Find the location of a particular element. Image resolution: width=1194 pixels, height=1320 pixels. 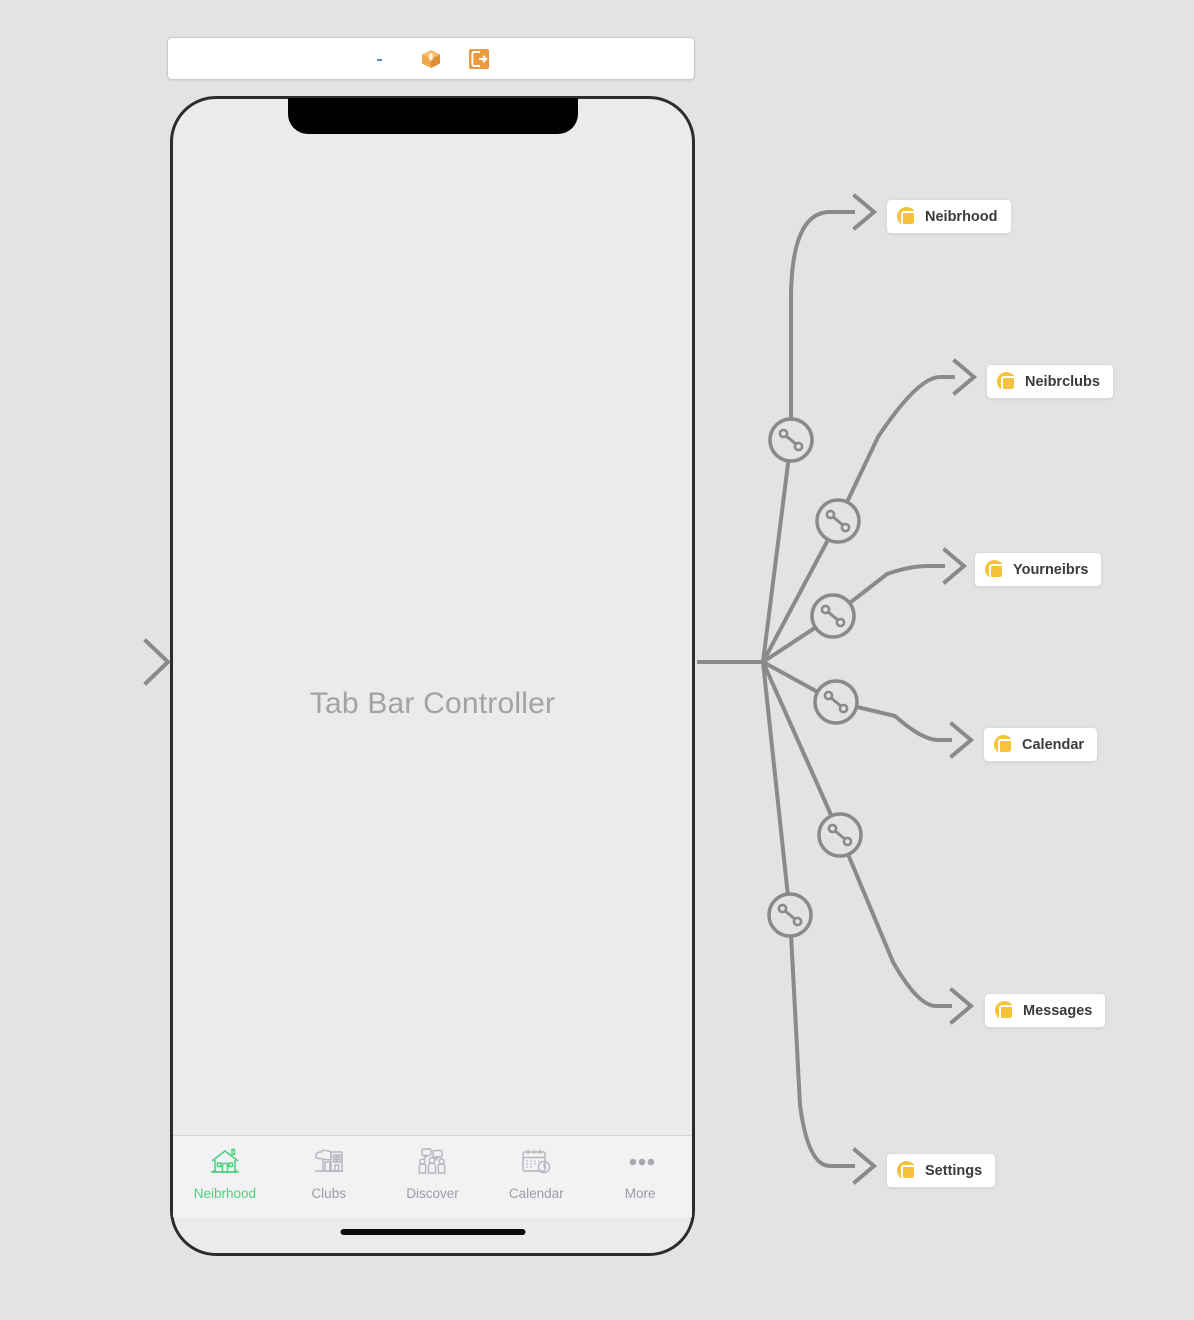

scene-node-neibrhood: Neibrhood is located at coordinates (949, 216).